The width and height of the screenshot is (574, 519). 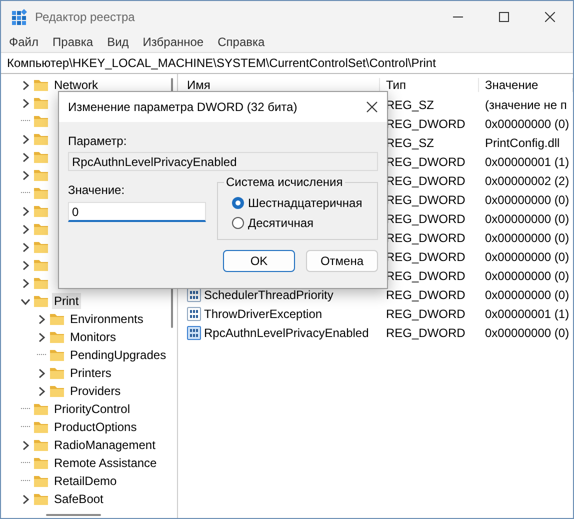 I want to click on tree-item: Providers, so click(x=95, y=391).